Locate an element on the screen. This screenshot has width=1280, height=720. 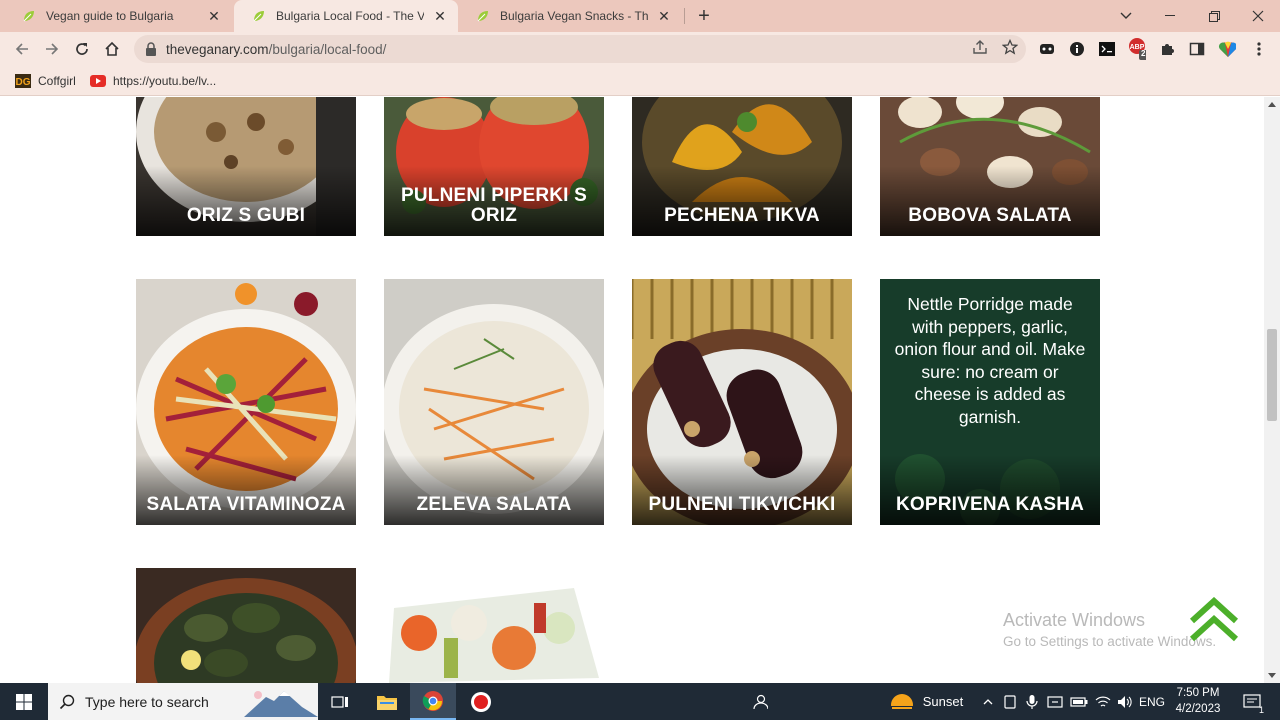
food-card-title: PULNENI TIKVICHKI is located at coordinates (742, 504).